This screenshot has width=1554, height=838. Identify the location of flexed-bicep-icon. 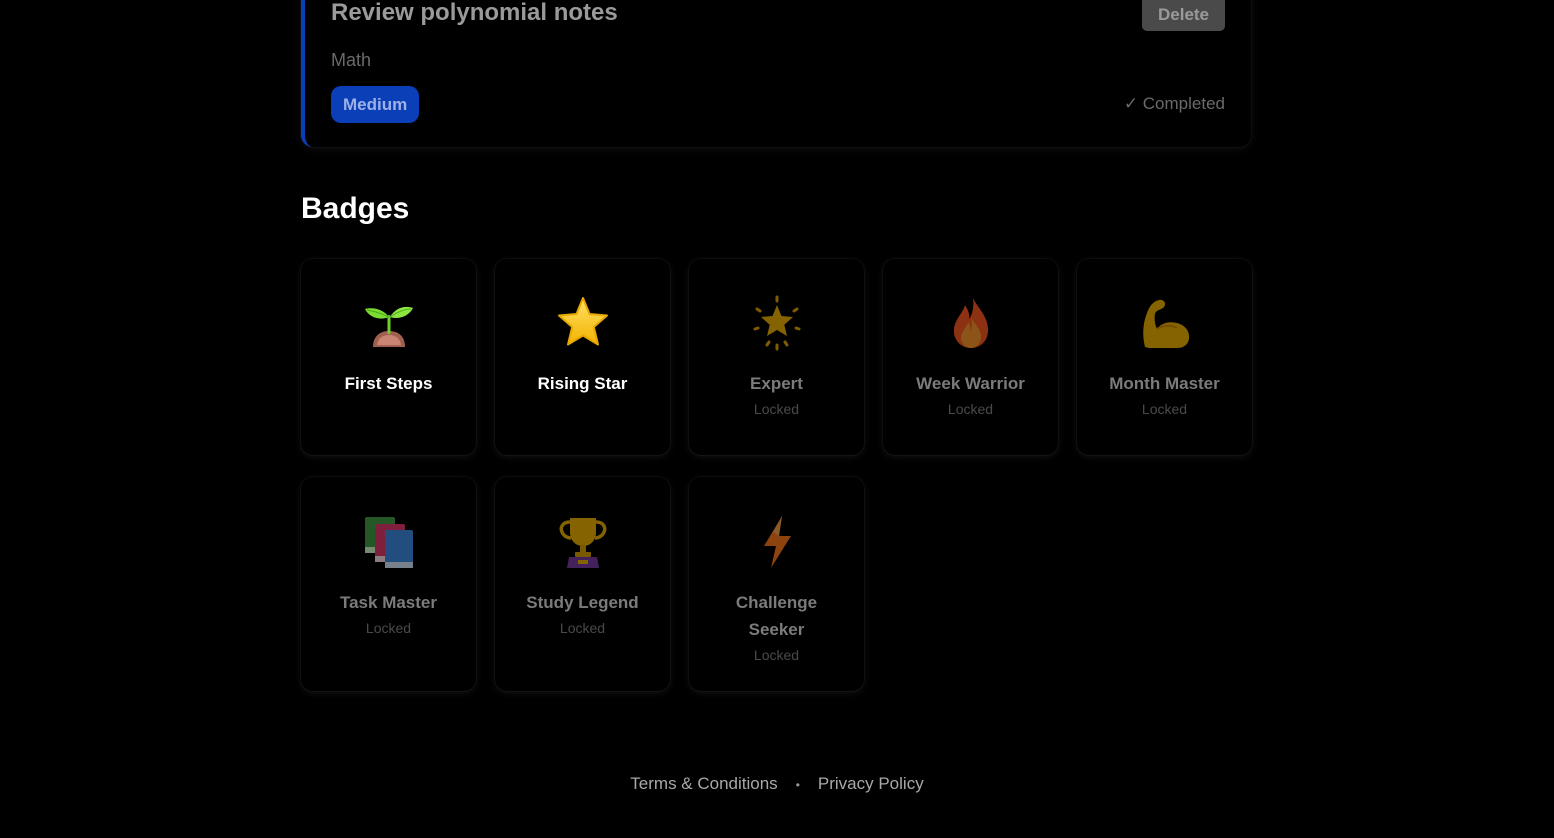
(1164, 323).